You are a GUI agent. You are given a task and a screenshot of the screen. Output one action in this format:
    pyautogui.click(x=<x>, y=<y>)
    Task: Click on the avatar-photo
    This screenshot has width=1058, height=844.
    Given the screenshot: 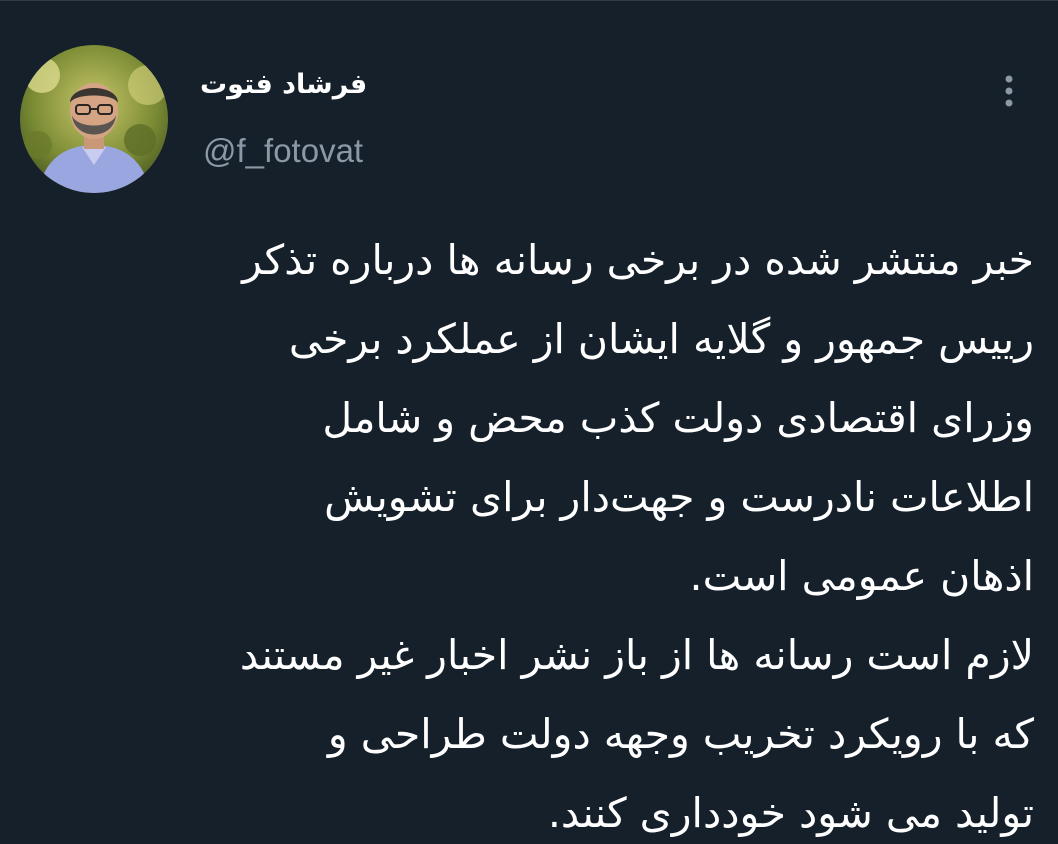 What is the action you would take?
    pyautogui.click(x=94, y=119)
    